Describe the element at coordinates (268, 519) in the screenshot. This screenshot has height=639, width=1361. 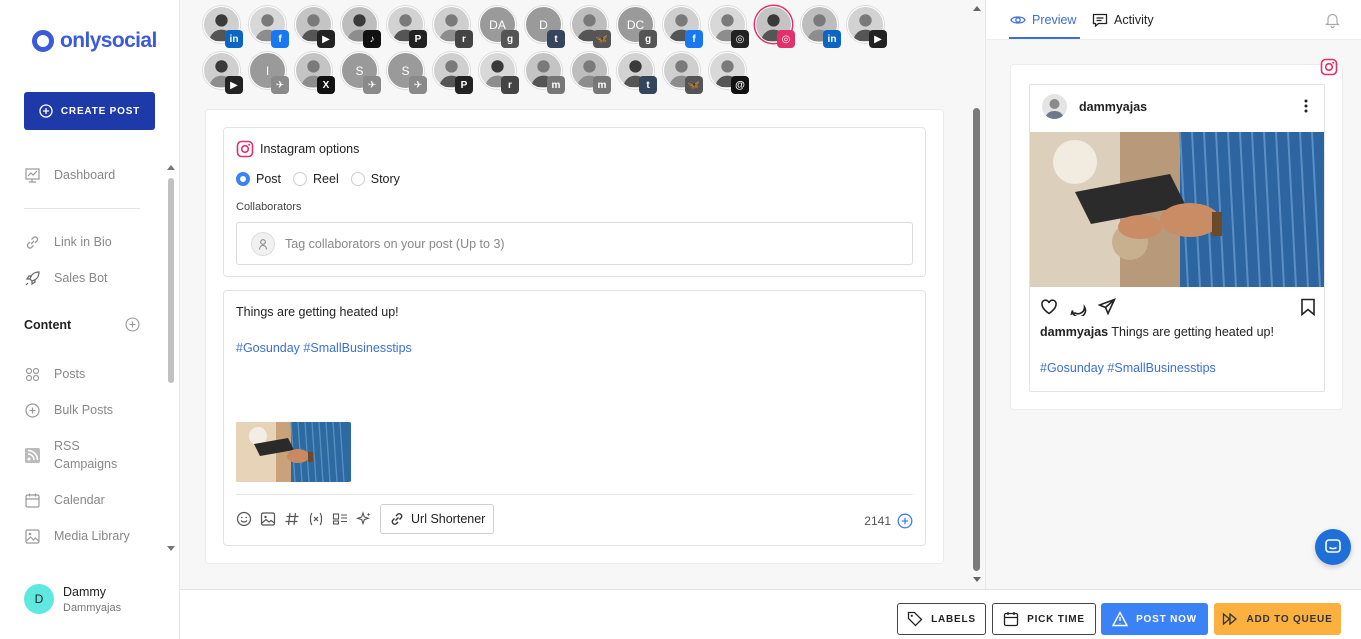
I see `image-upload-icon` at that location.